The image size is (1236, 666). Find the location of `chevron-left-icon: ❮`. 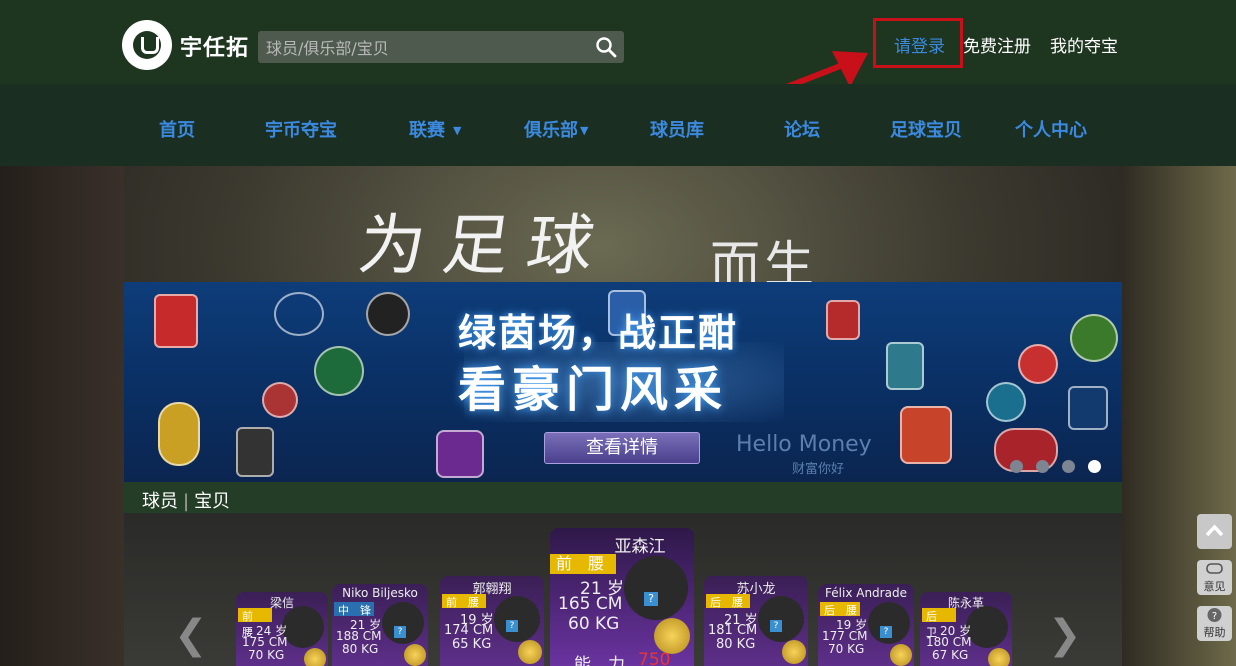

chevron-left-icon: ❮ is located at coordinates (191, 635).